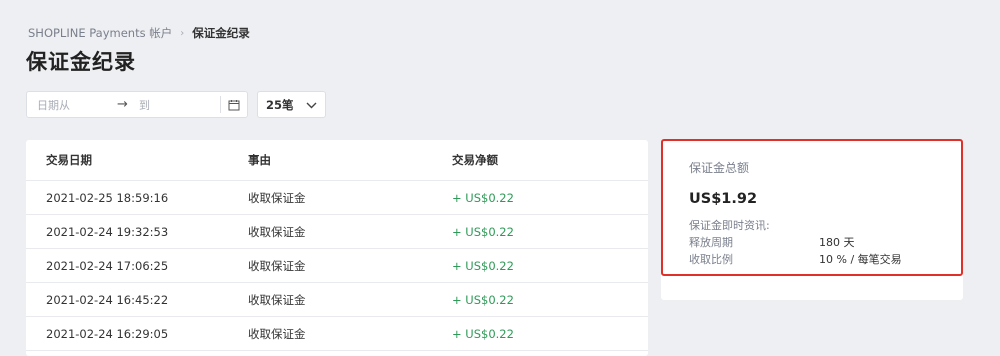 The width and height of the screenshot is (1000, 356). Describe the element at coordinates (311, 105) in the screenshot. I see `chevron-down-icon` at that location.